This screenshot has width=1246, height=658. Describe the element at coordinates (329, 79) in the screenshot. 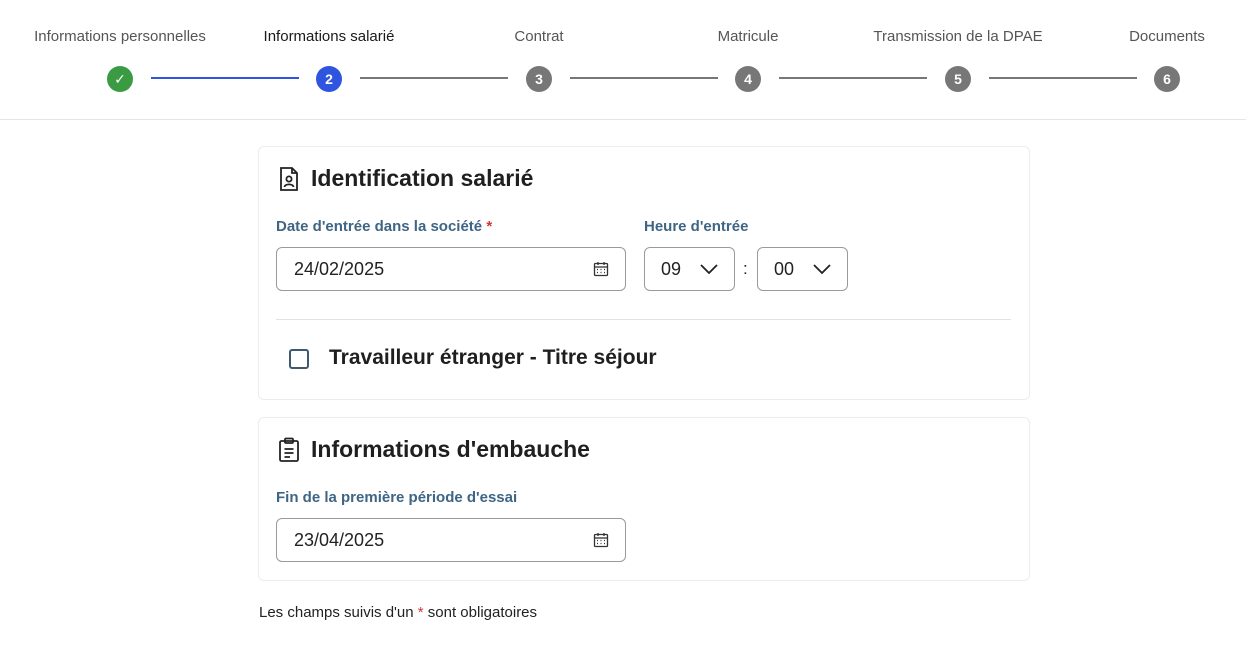

I see `step-2-badge: 2` at that location.